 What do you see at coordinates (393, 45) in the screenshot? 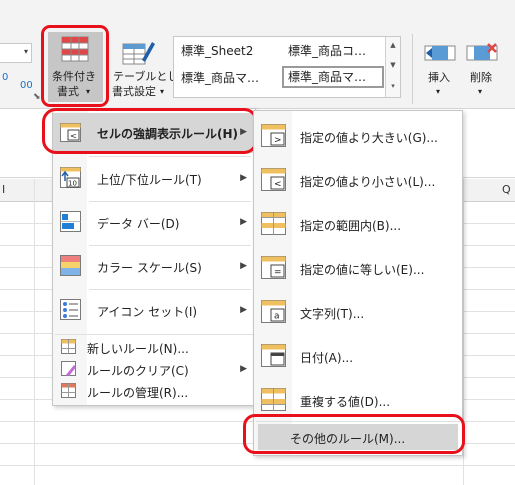
I see `scroll-up-icon: ▲` at bounding box center [393, 45].